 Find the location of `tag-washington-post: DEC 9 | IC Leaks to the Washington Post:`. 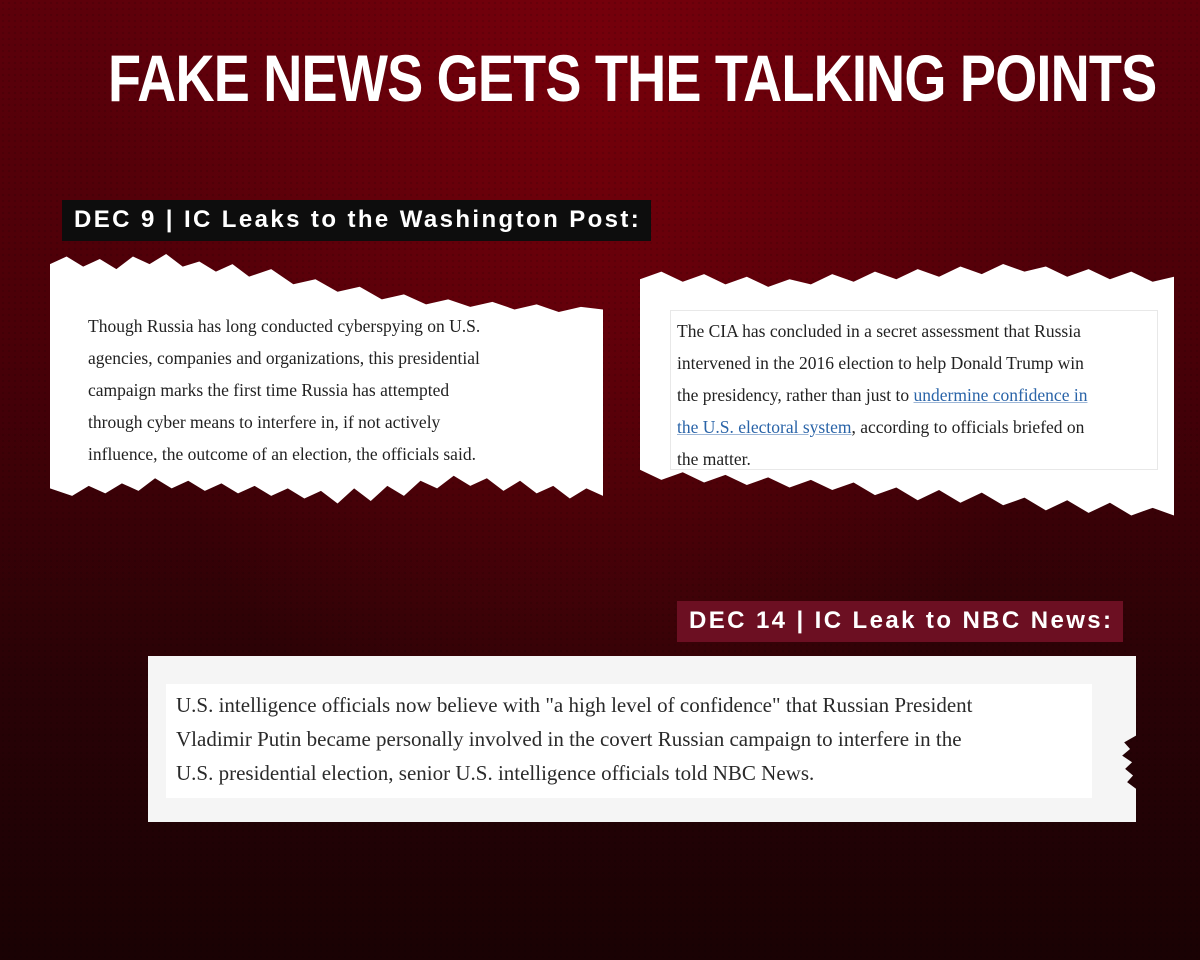

tag-washington-post: DEC 9 | IC Leaks to the Washington Post: is located at coordinates (357, 220).